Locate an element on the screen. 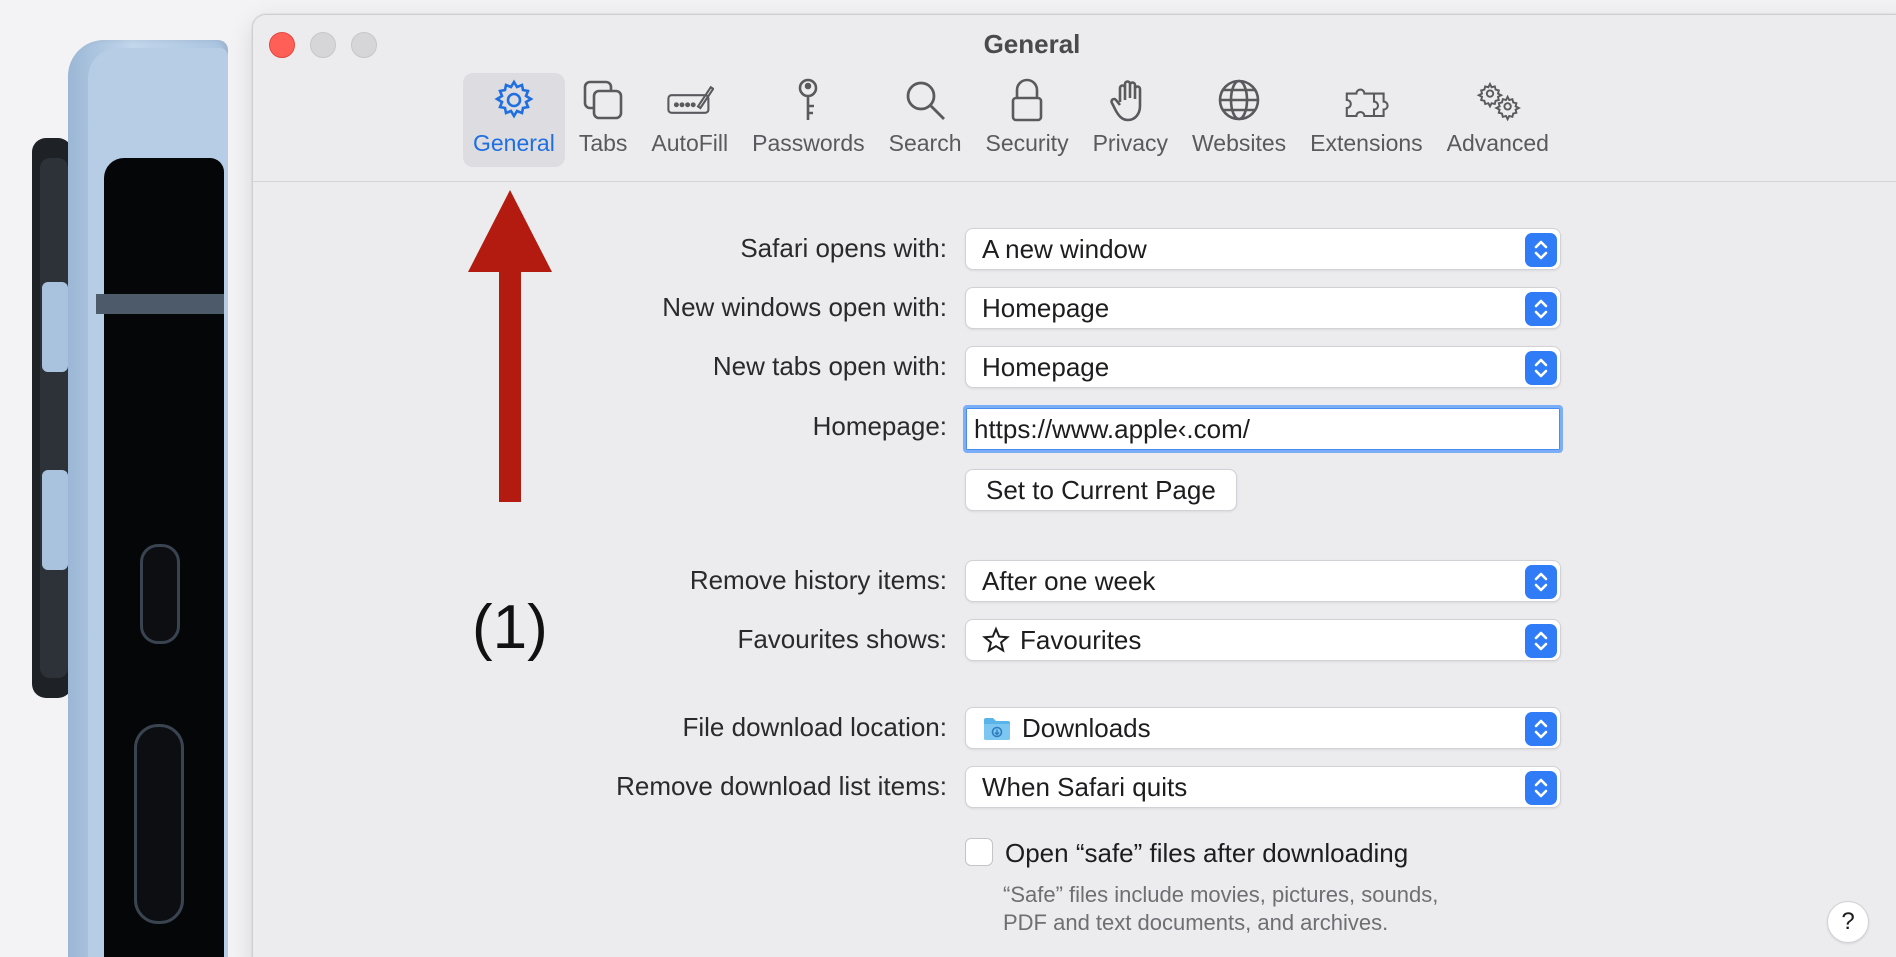  download-location-popup: Downloads is located at coordinates (1263, 728).